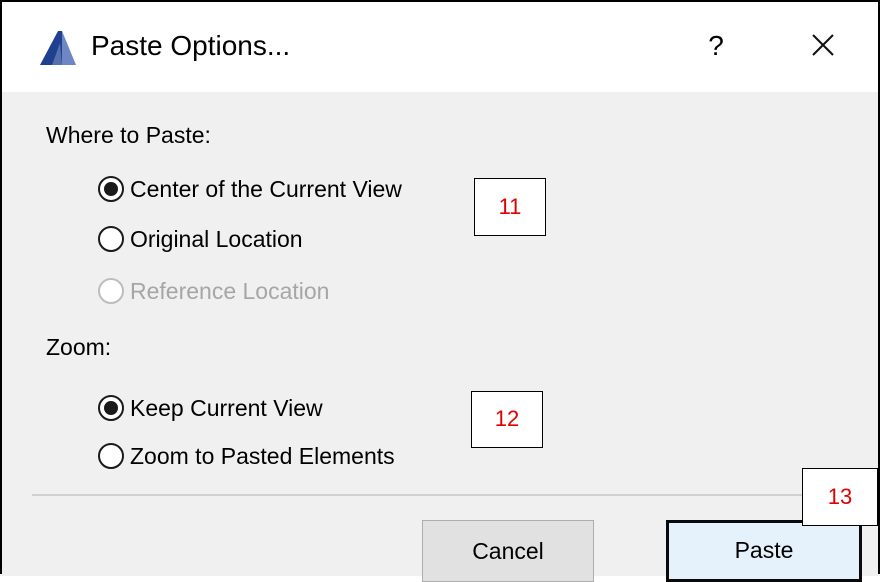 The image size is (880, 582). Describe the element at coordinates (128, 135) in the screenshot. I see `where-to-paste-label: Where to Paste:` at that location.